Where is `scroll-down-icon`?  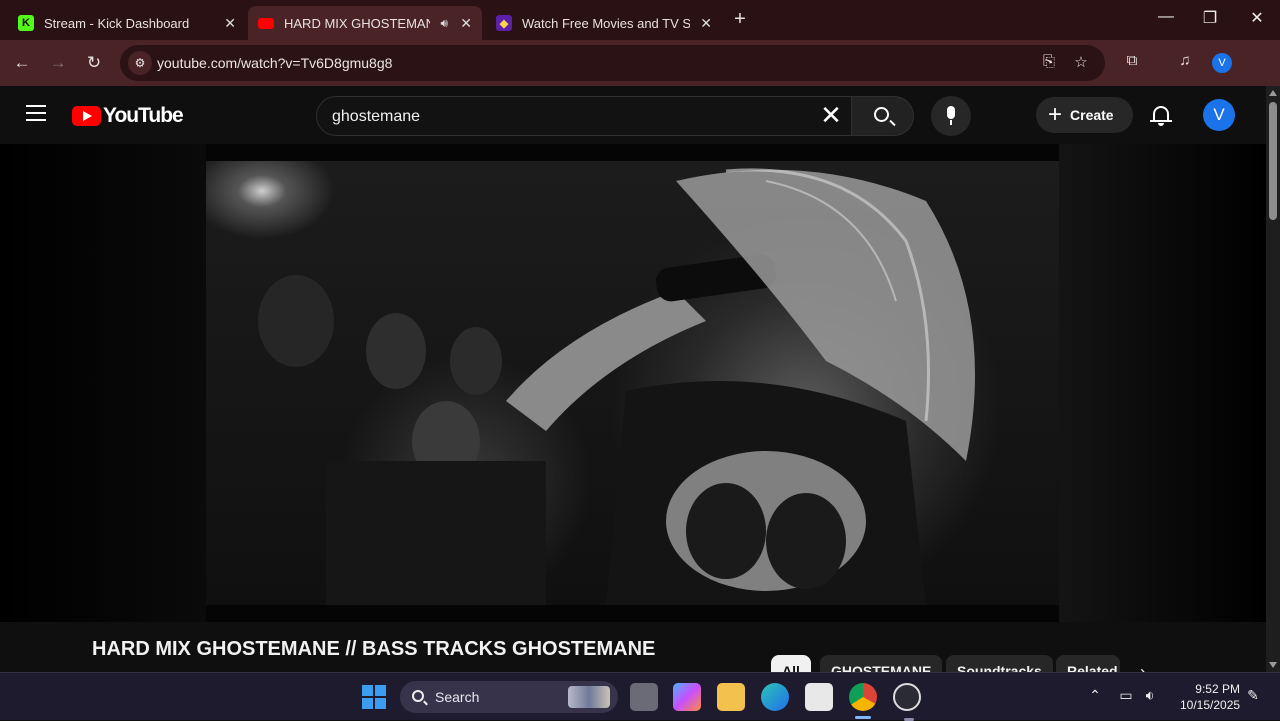 scroll-down-icon is located at coordinates (1273, 665).